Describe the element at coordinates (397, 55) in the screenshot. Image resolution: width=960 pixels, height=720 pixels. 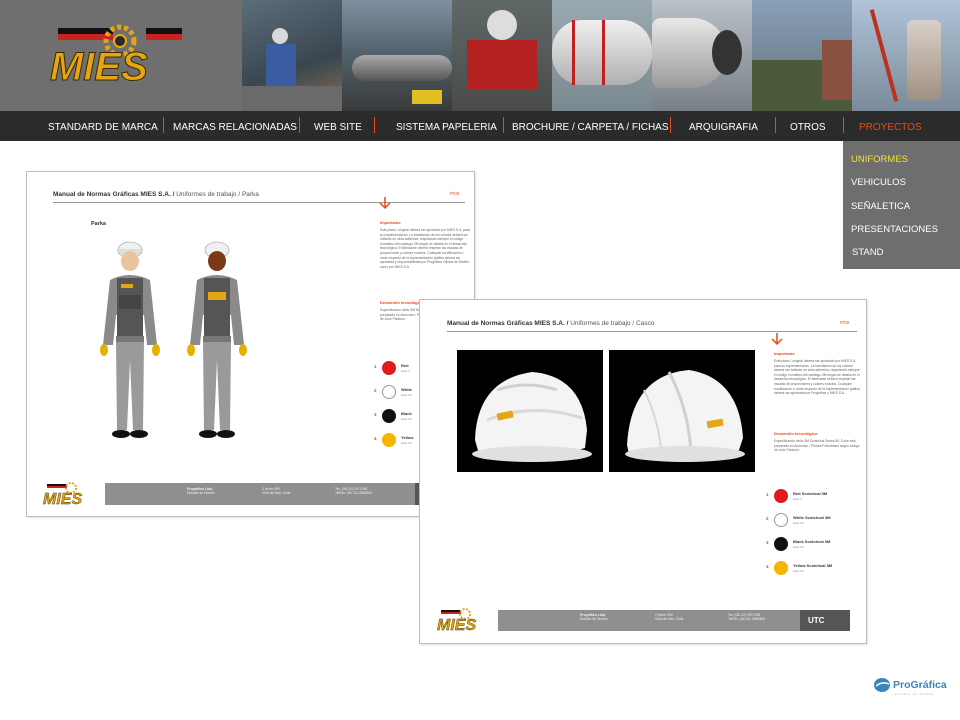
I see `pipe-machinery-photo` at that location.